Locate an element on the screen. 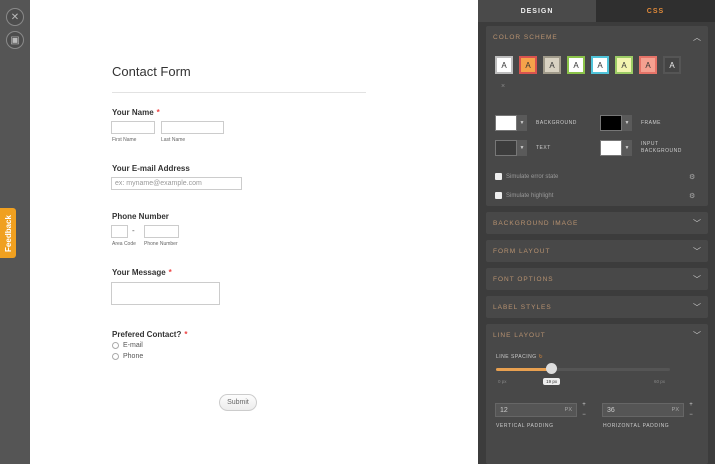 Image resolution: width=715 pixels, height=464 pixels. tab-css: CSS is located at coordinates (655, 11).